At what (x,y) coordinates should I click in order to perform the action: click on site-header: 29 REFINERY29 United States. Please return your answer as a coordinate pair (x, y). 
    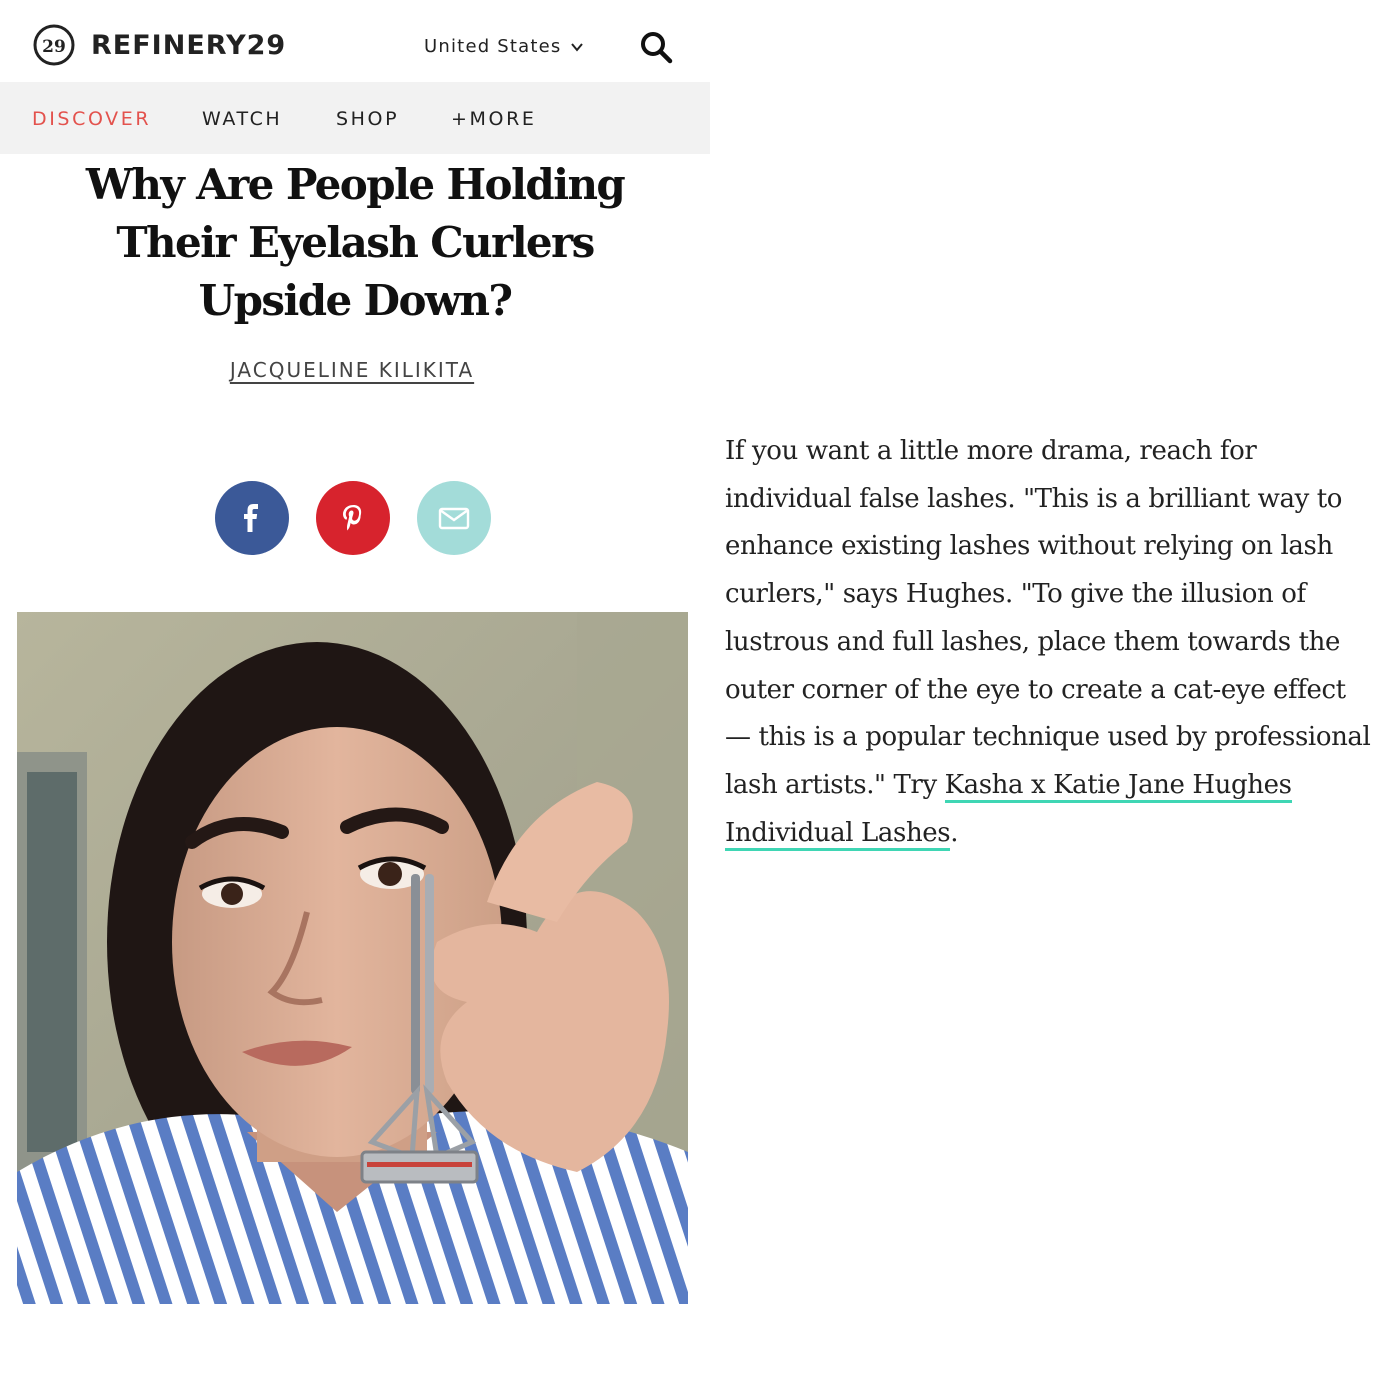
    Looking at the image, I should click on (355, 41).